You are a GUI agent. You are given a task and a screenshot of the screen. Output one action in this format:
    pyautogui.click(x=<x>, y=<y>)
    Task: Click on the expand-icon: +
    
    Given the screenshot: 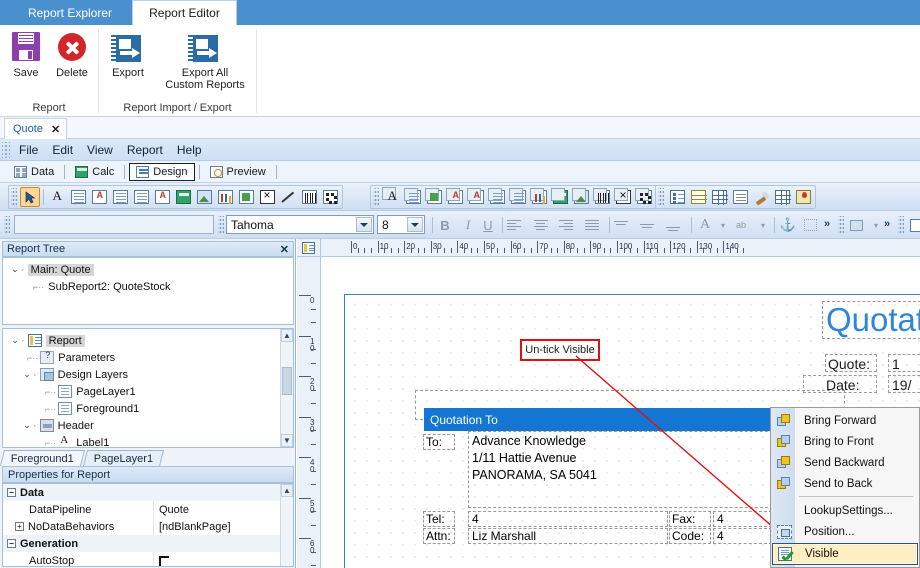 What is the action you would take?
    pyautogui.click(x=19, y=526)
    